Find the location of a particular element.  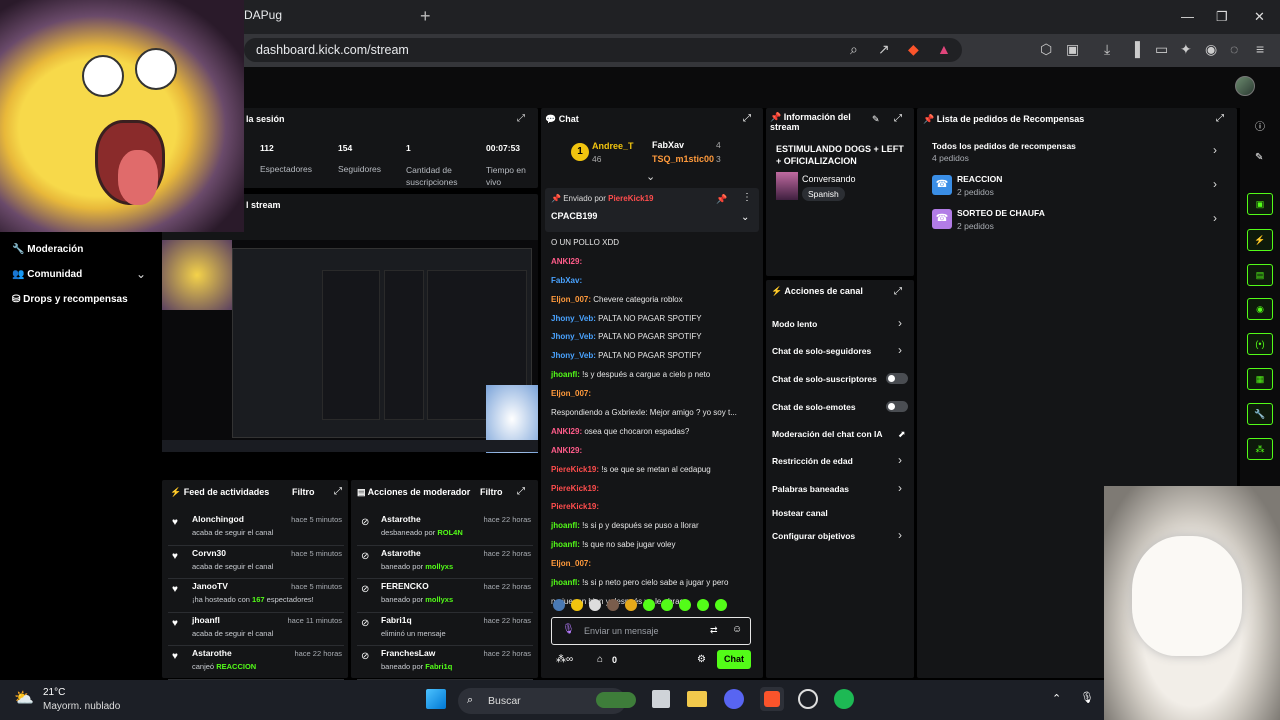

notes-icon: ▤ is located at coordinates (1260, 275).